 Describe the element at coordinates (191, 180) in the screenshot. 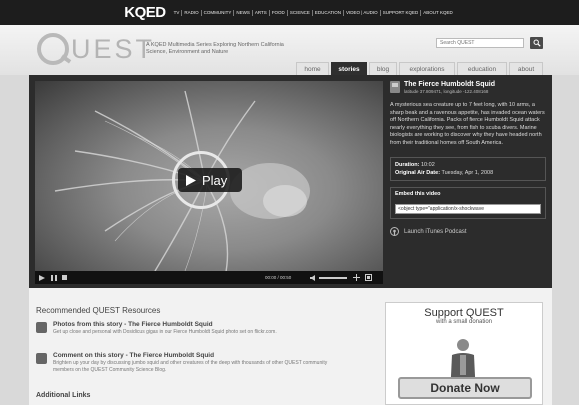

I see `play-icon` at that location.